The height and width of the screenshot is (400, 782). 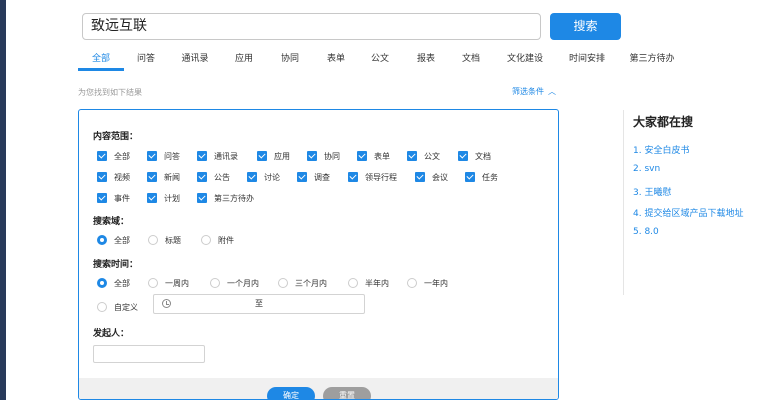 What do you see at coordinates (113, 283) in the screenshot?
I see `radio-time-all: 全部` at bounding box center [113, 283].